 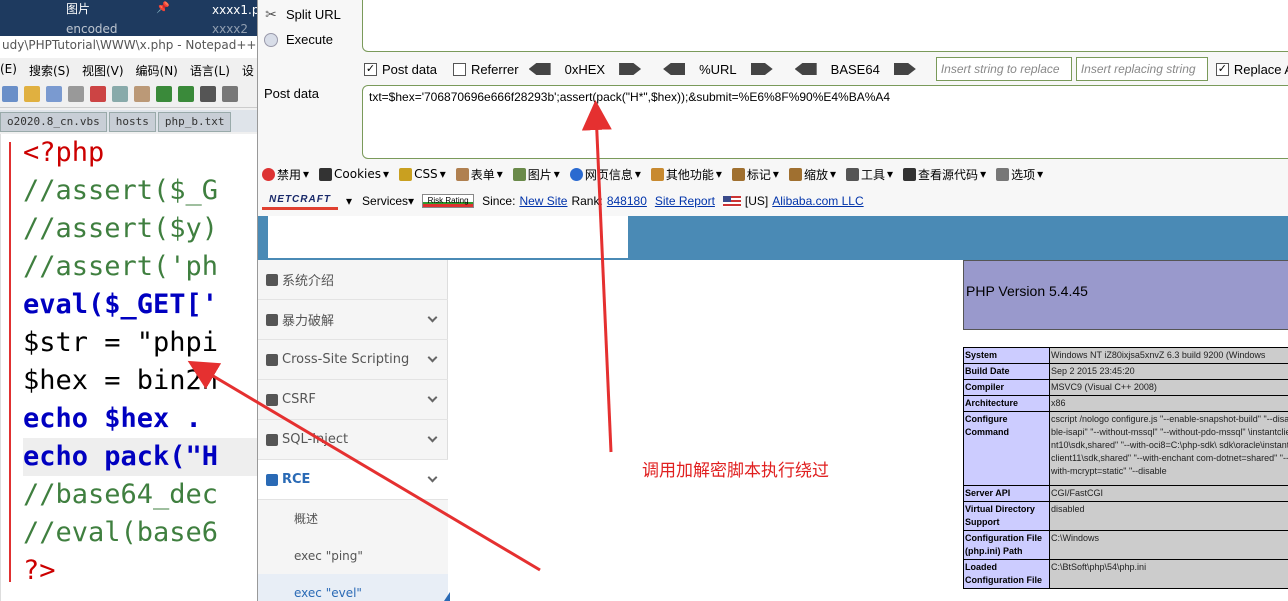 What do you see at coordinates (285, 174) in the screenshot?
I see `wd-disable: 禁用 ▾` at bounding box center [285, 174].